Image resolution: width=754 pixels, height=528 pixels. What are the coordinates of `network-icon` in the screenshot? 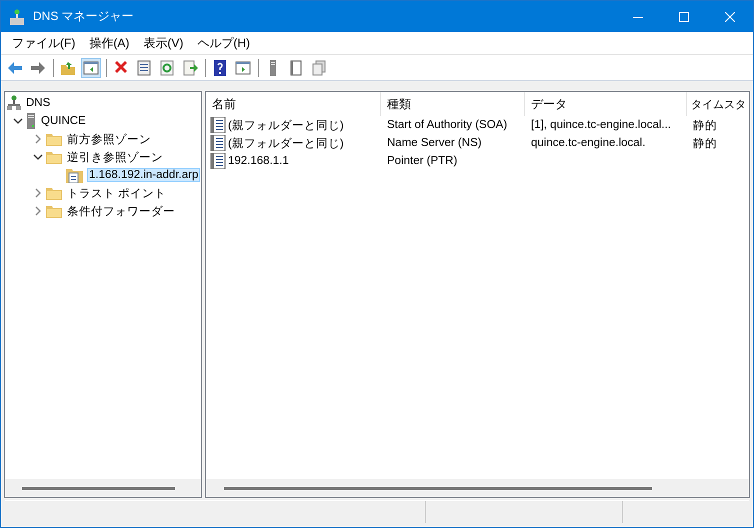 It's located at (14, 103).